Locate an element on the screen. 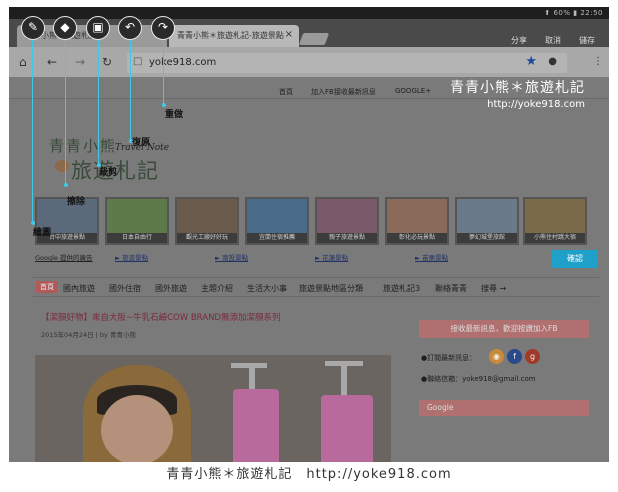 Image resolution: width=618 pixels, height=492 pixels. undo-pointer-line is located at coordinates (131, 90).